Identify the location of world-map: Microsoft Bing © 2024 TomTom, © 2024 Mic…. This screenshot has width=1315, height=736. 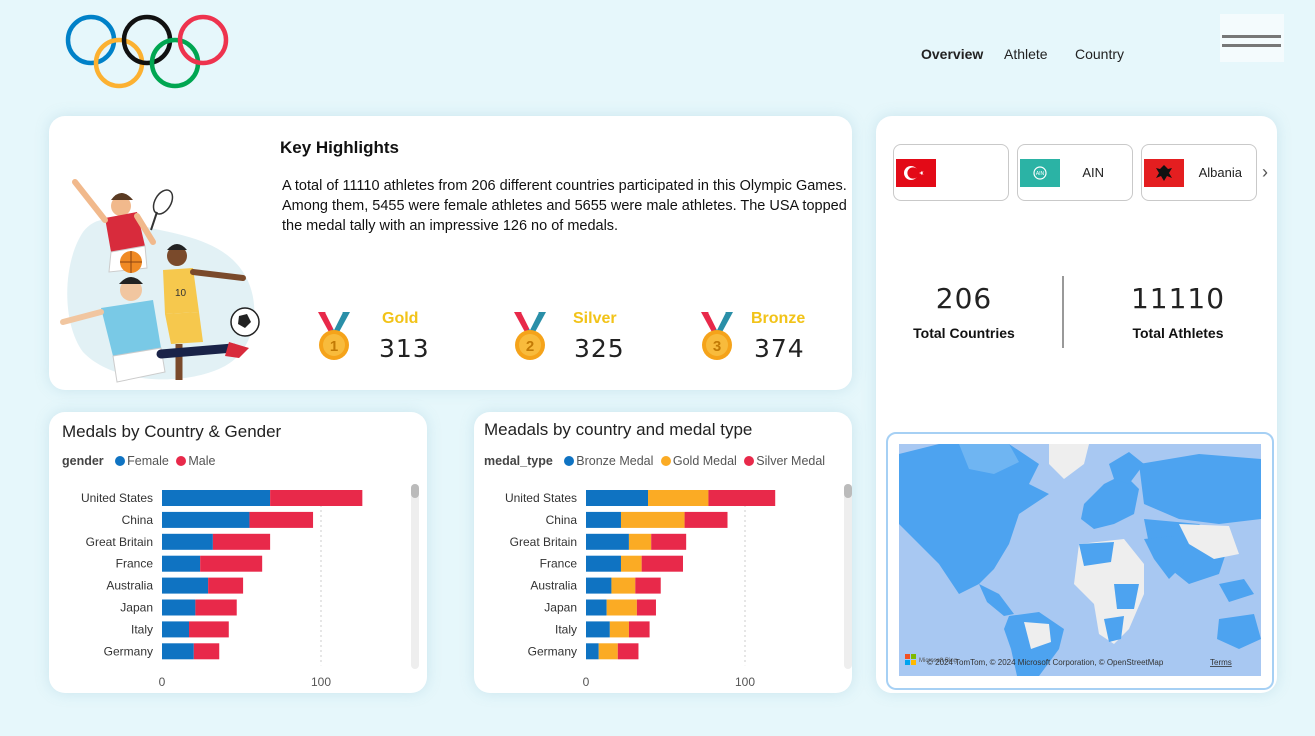
(1080, 560).